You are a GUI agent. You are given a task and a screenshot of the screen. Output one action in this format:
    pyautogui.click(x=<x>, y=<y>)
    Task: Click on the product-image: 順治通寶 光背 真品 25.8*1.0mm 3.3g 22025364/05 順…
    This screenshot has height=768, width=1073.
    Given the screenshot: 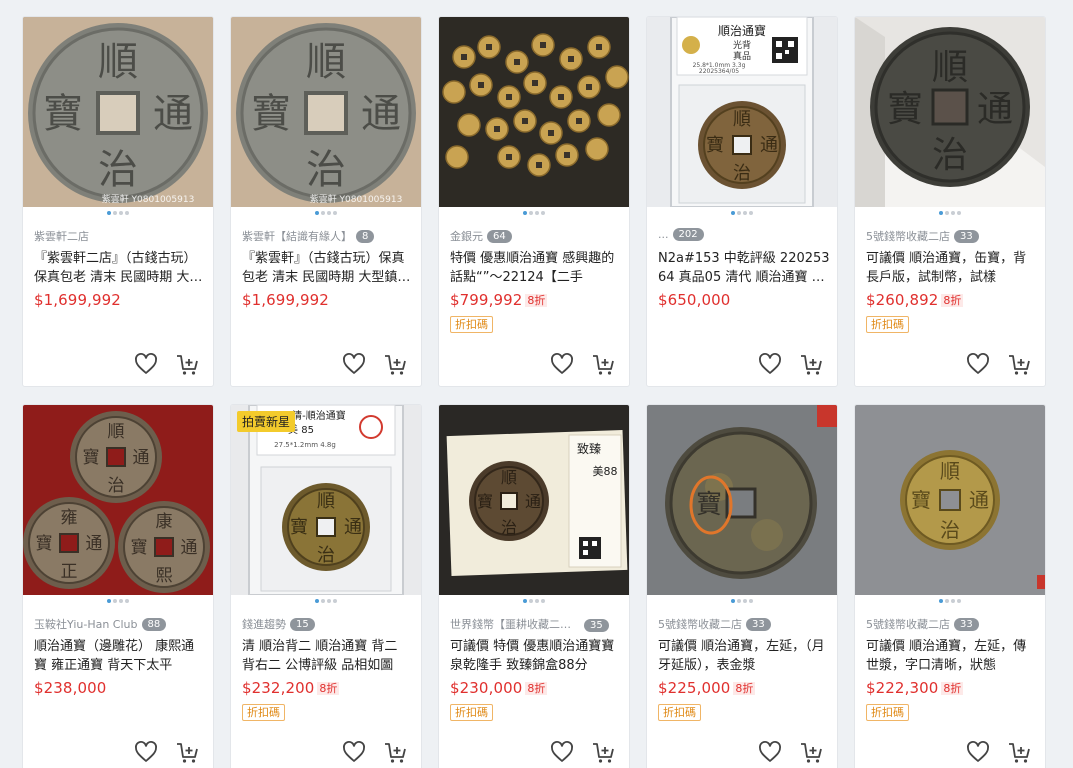 What is the action you would take?
    pyautogui.click(x=742, y=112)
    